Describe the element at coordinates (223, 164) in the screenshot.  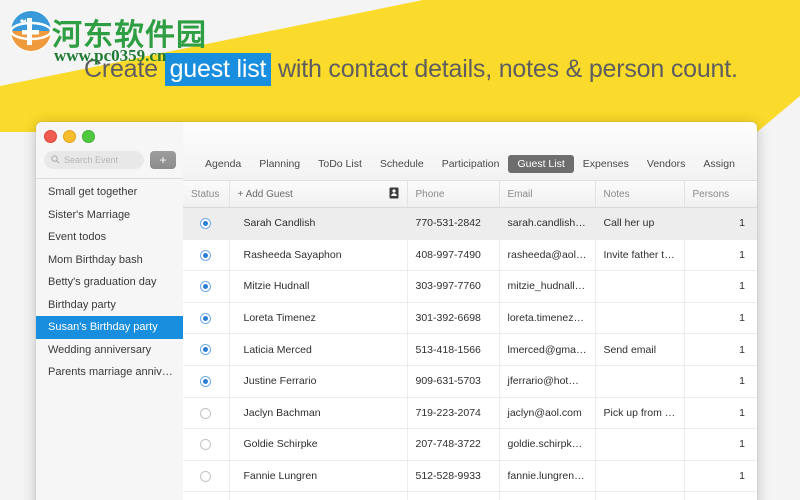
I see `tab-agenda: Agenda` at that location.